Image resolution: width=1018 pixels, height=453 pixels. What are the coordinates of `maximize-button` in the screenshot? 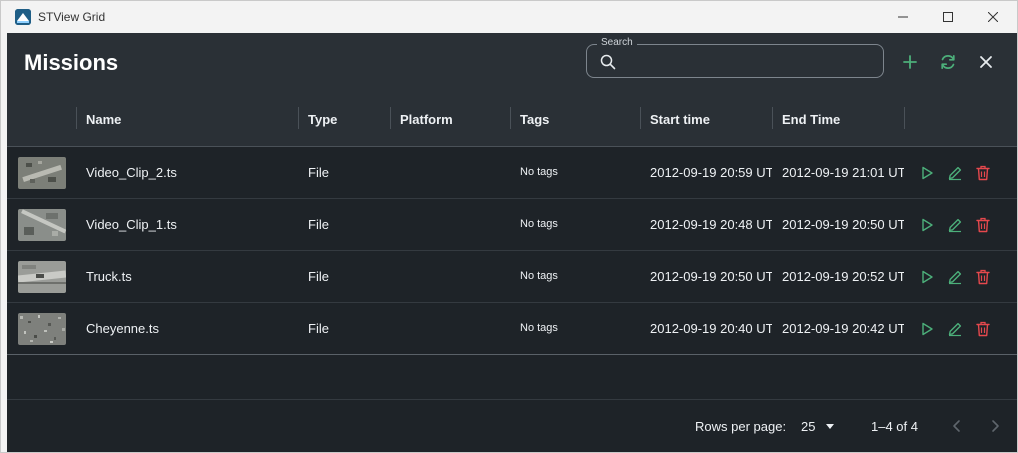 It's located at (948, 17).